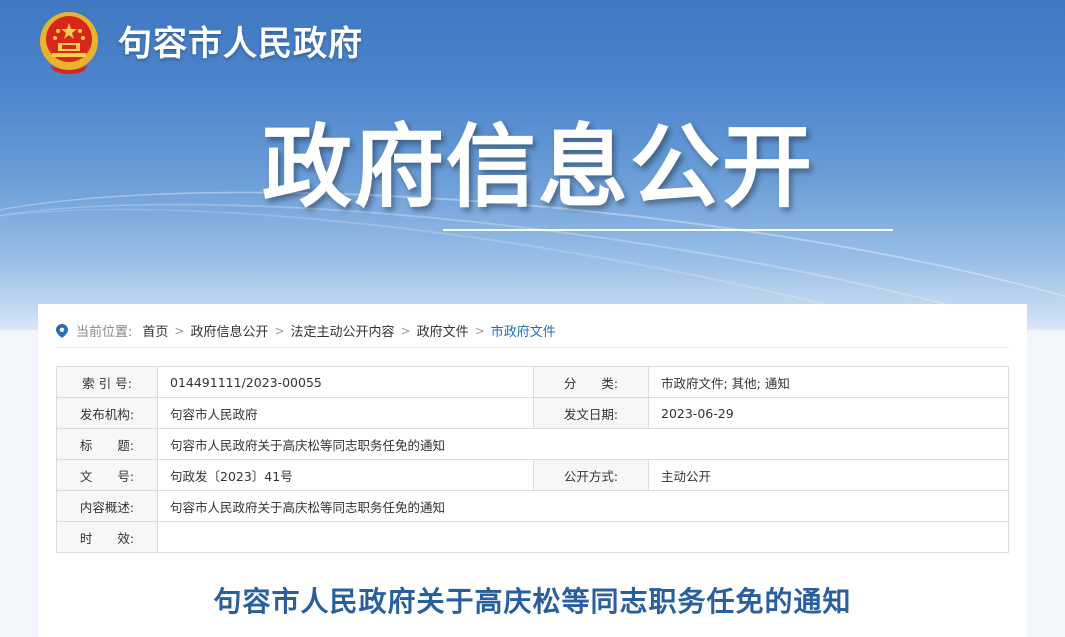 This screenshot has height=637, width=1065. I want to click on date-value: 2023-06-29, so click(828, 413).